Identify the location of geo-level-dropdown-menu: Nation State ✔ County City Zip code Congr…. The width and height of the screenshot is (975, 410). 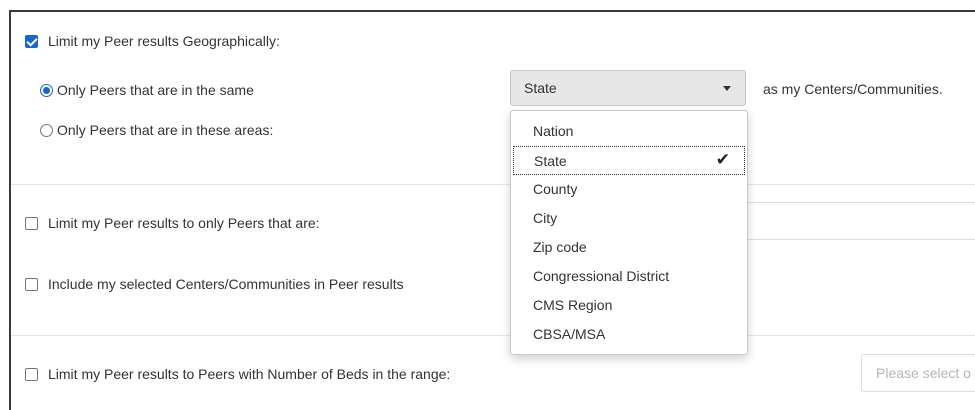
(629, 232).